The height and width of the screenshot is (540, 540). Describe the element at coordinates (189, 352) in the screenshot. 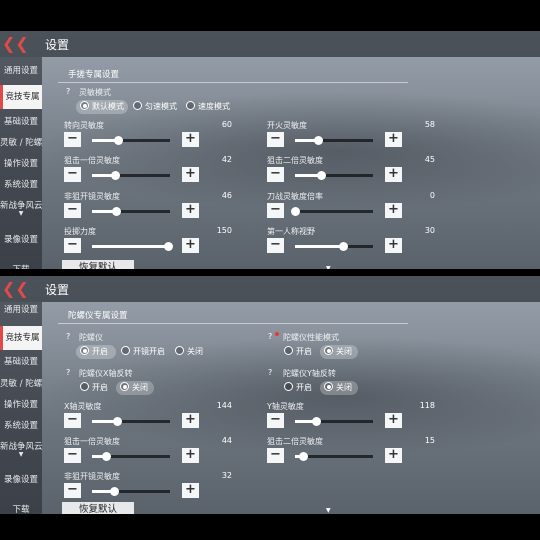

I see `gyro-option-off: 关闭` at that location.